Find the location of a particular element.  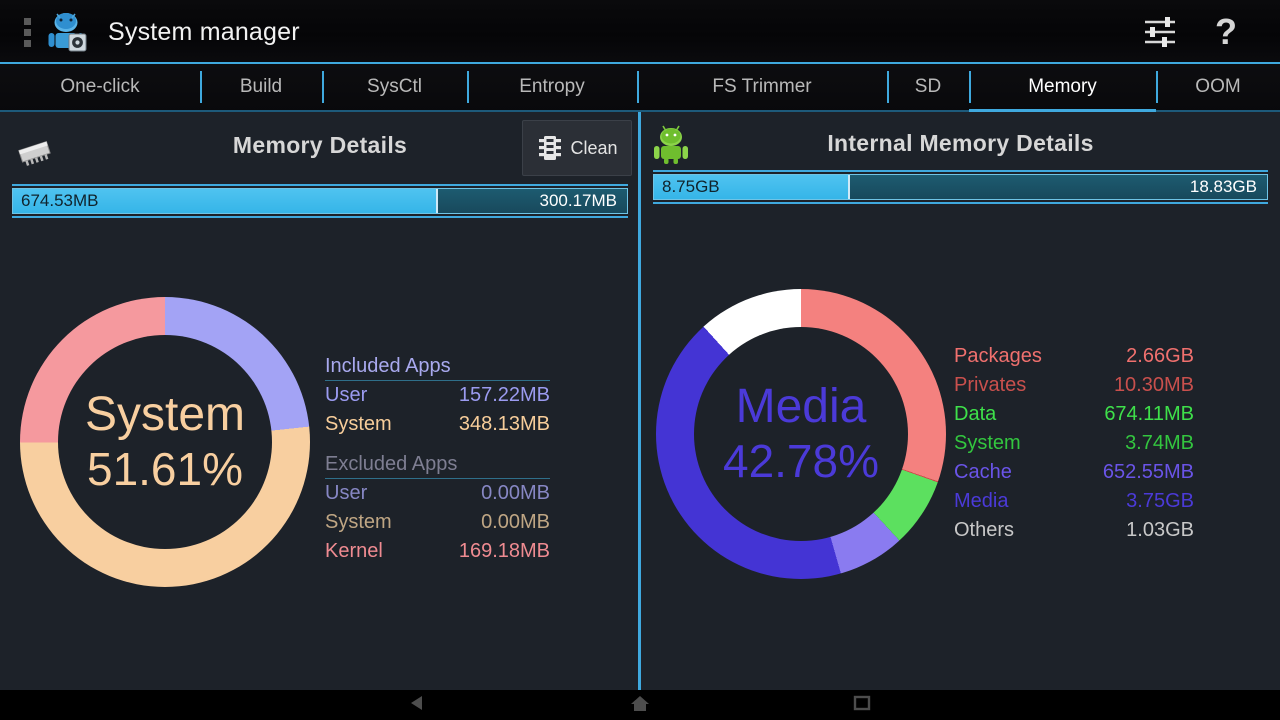

legend-row-included-system: System 348.13MB is located at coordinates (437, 424).